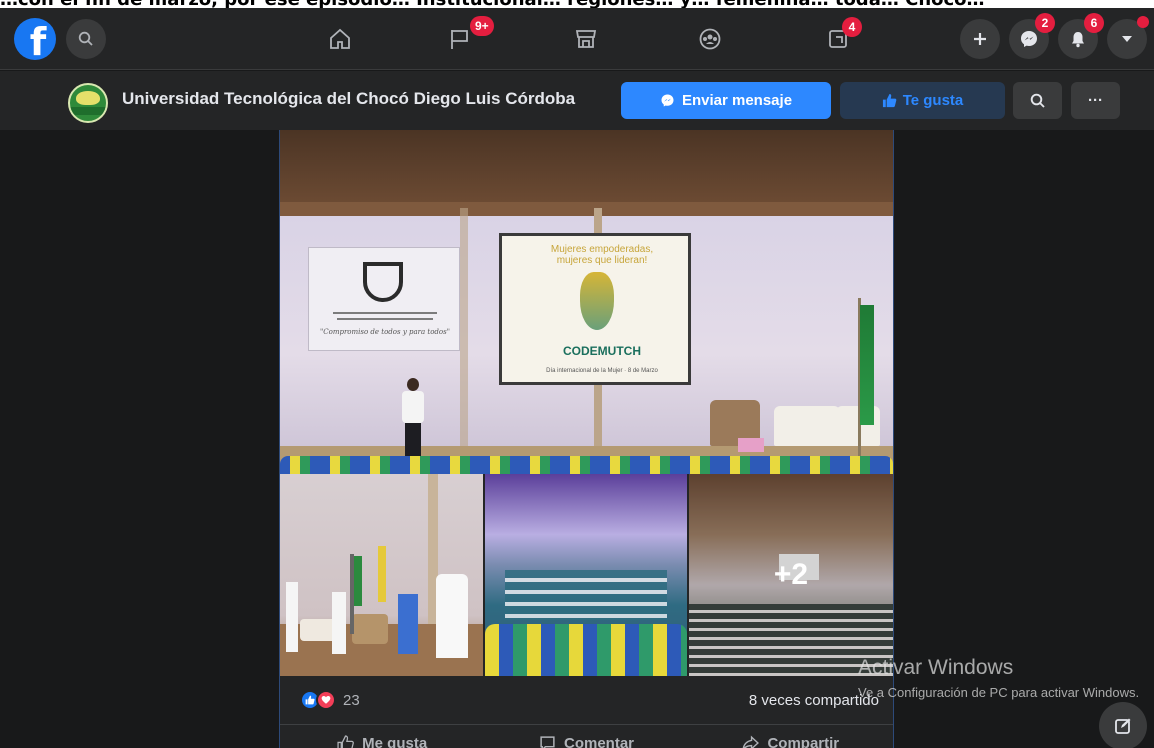 This screenshot has width=1154, height=748. Describe the element at coordinates (852, 27) in the screenshot. I see `gaming-badge: 4` at that location.